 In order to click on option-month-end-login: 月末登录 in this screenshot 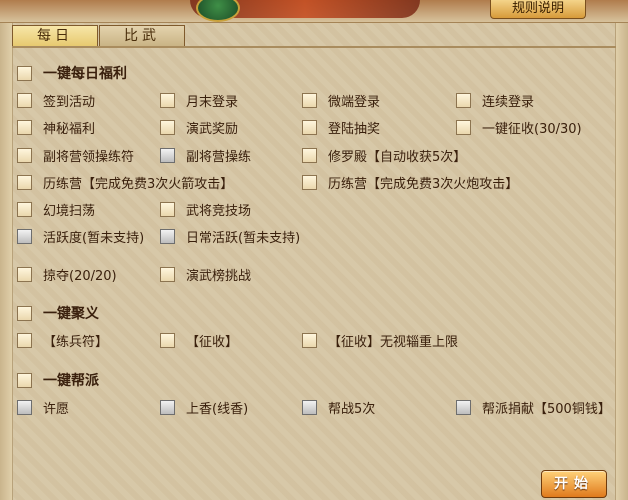, I will do `click(199, 100)`.